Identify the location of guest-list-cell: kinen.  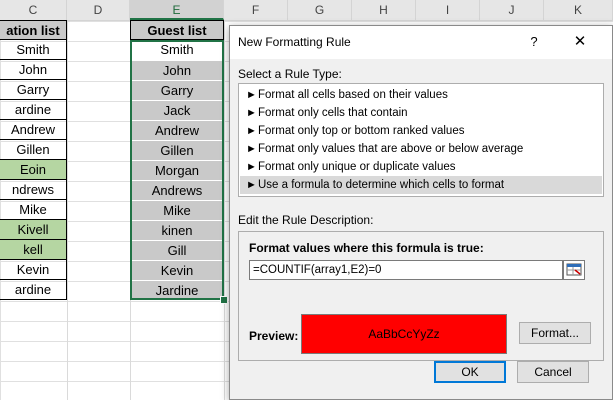
(177, 230).